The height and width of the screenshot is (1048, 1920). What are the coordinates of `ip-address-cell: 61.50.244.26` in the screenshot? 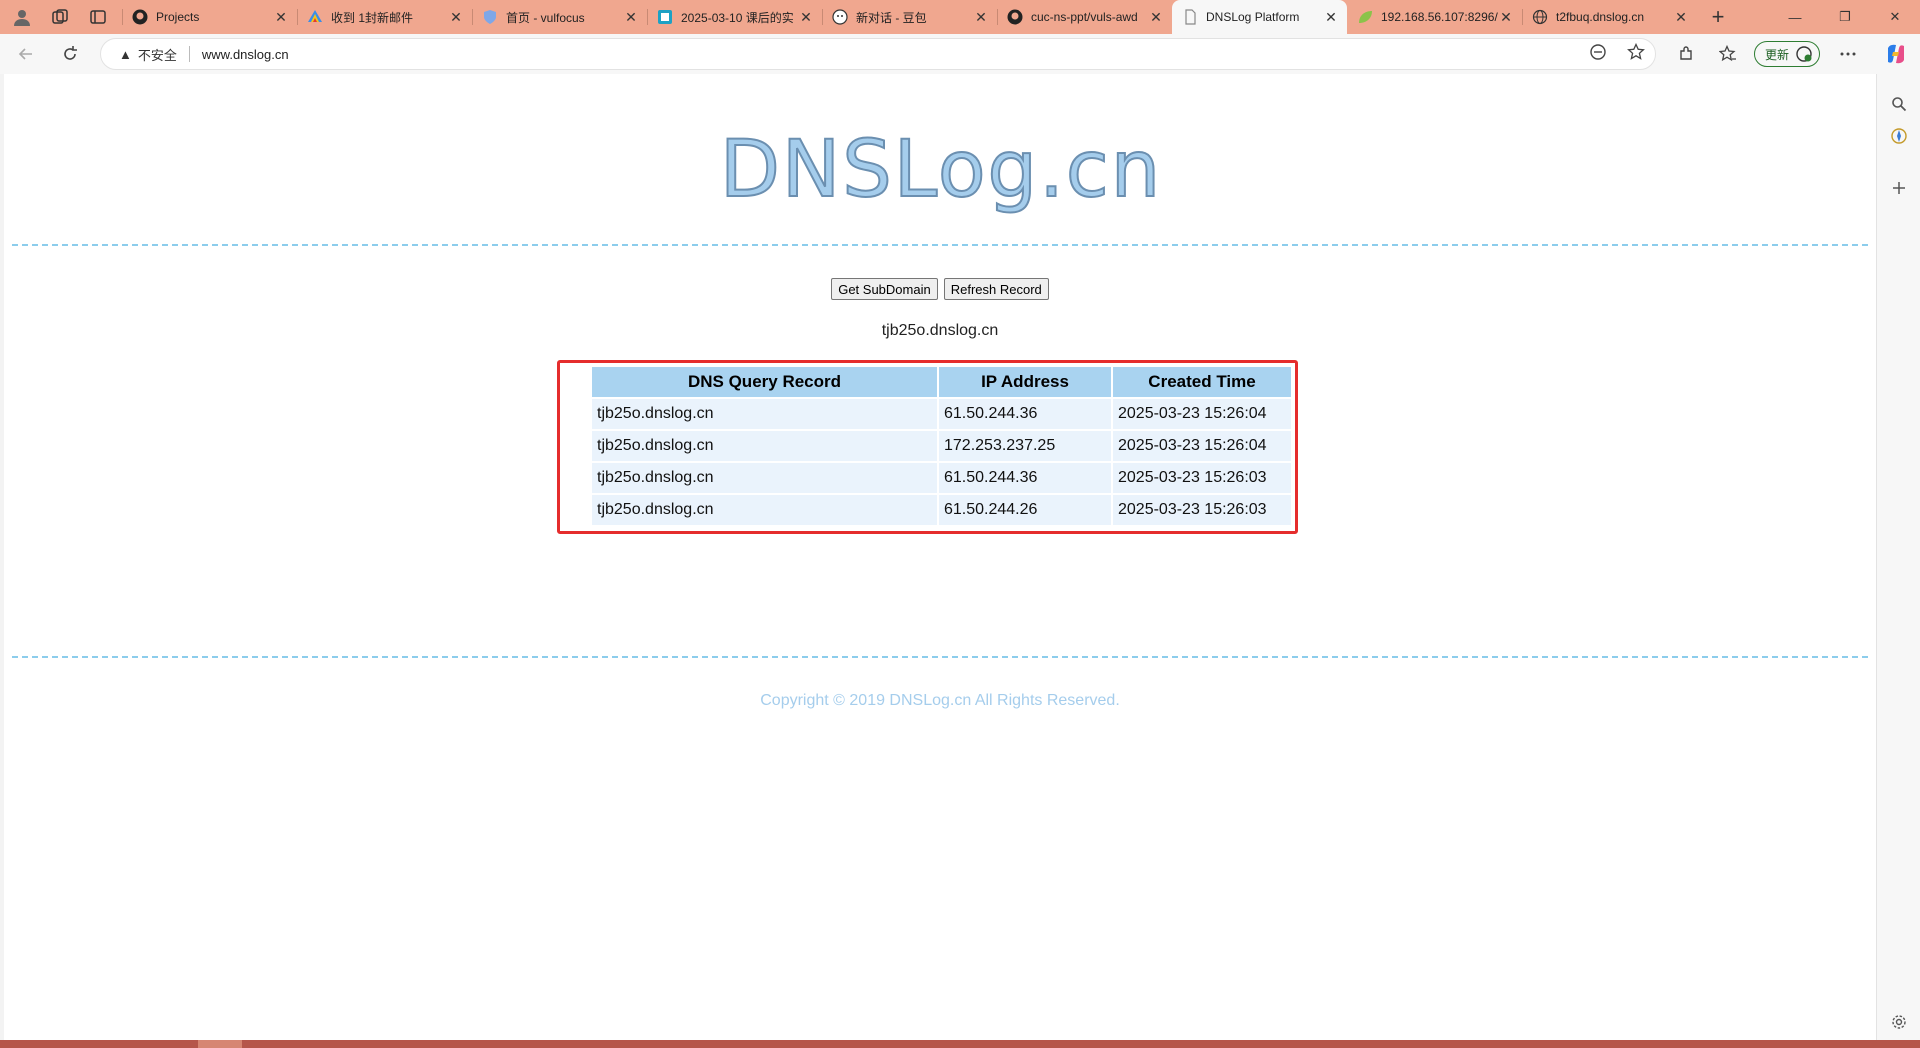 It's located at (1025, 510).